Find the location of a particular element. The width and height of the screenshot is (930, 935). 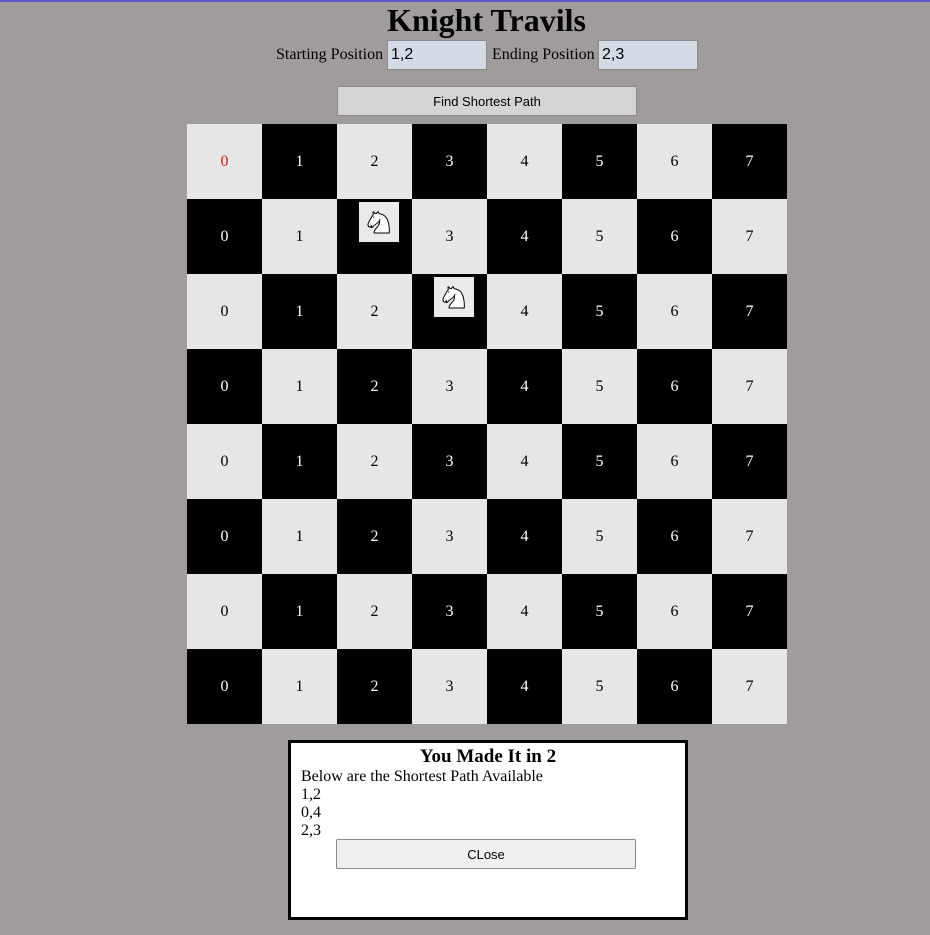

path-step: 1,2 is located at coordinates (311, 794).